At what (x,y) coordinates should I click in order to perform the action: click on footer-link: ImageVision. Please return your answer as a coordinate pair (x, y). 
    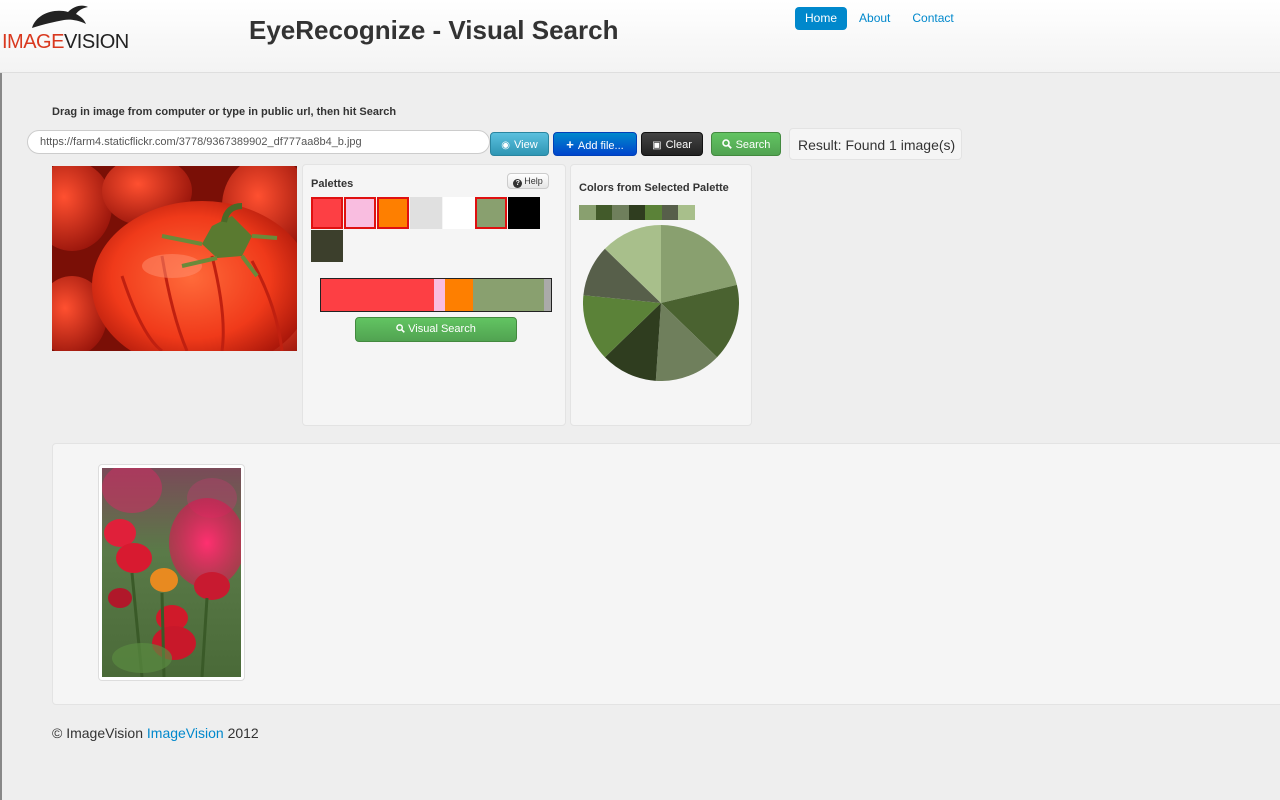
    Looking at the image, I should click on (185, 733).